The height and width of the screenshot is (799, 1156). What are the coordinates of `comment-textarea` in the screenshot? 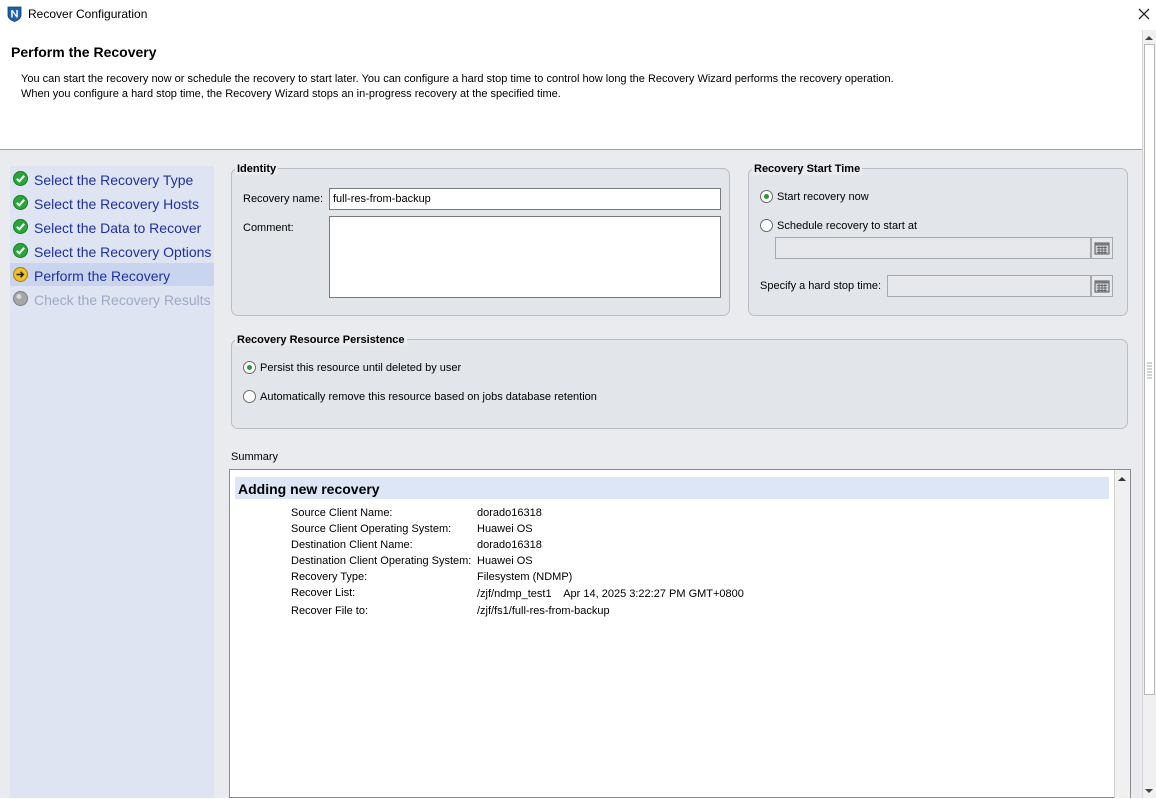 It's located at (525, 257).